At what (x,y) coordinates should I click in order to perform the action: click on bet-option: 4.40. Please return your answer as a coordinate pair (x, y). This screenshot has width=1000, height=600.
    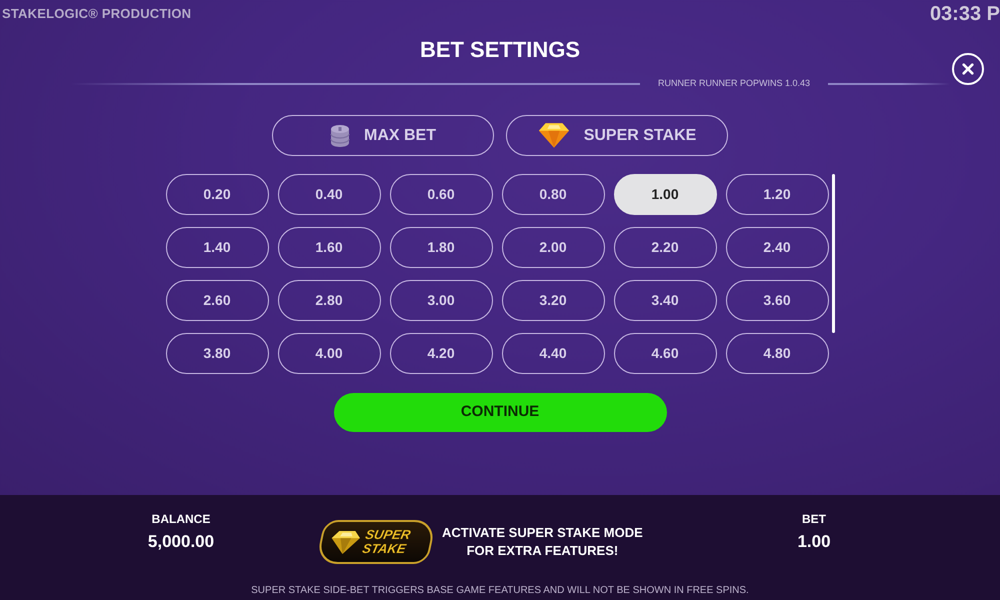
    Looking at the image, I should click on (553, 353).